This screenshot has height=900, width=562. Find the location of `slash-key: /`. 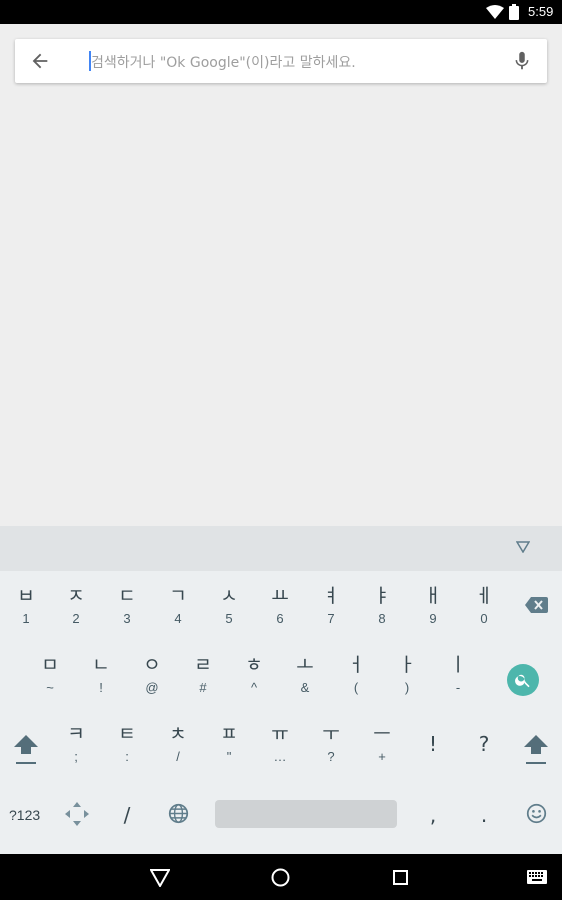

slash-key: / is located at coordinates (127, 815).